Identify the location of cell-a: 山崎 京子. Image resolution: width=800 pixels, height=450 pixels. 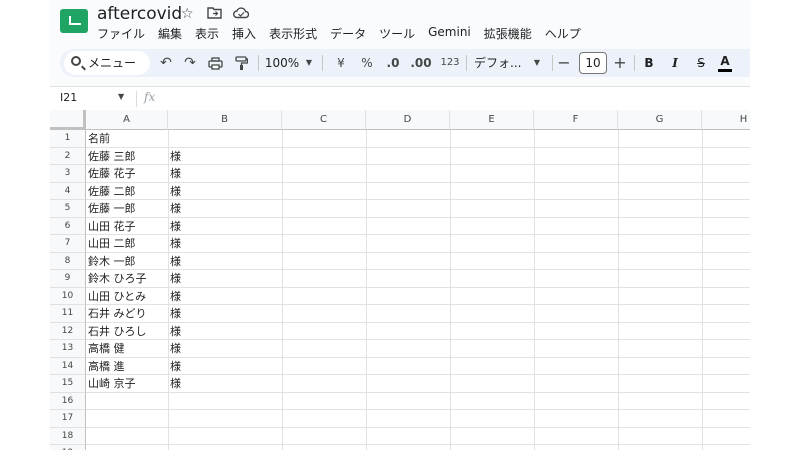
(127, 383).